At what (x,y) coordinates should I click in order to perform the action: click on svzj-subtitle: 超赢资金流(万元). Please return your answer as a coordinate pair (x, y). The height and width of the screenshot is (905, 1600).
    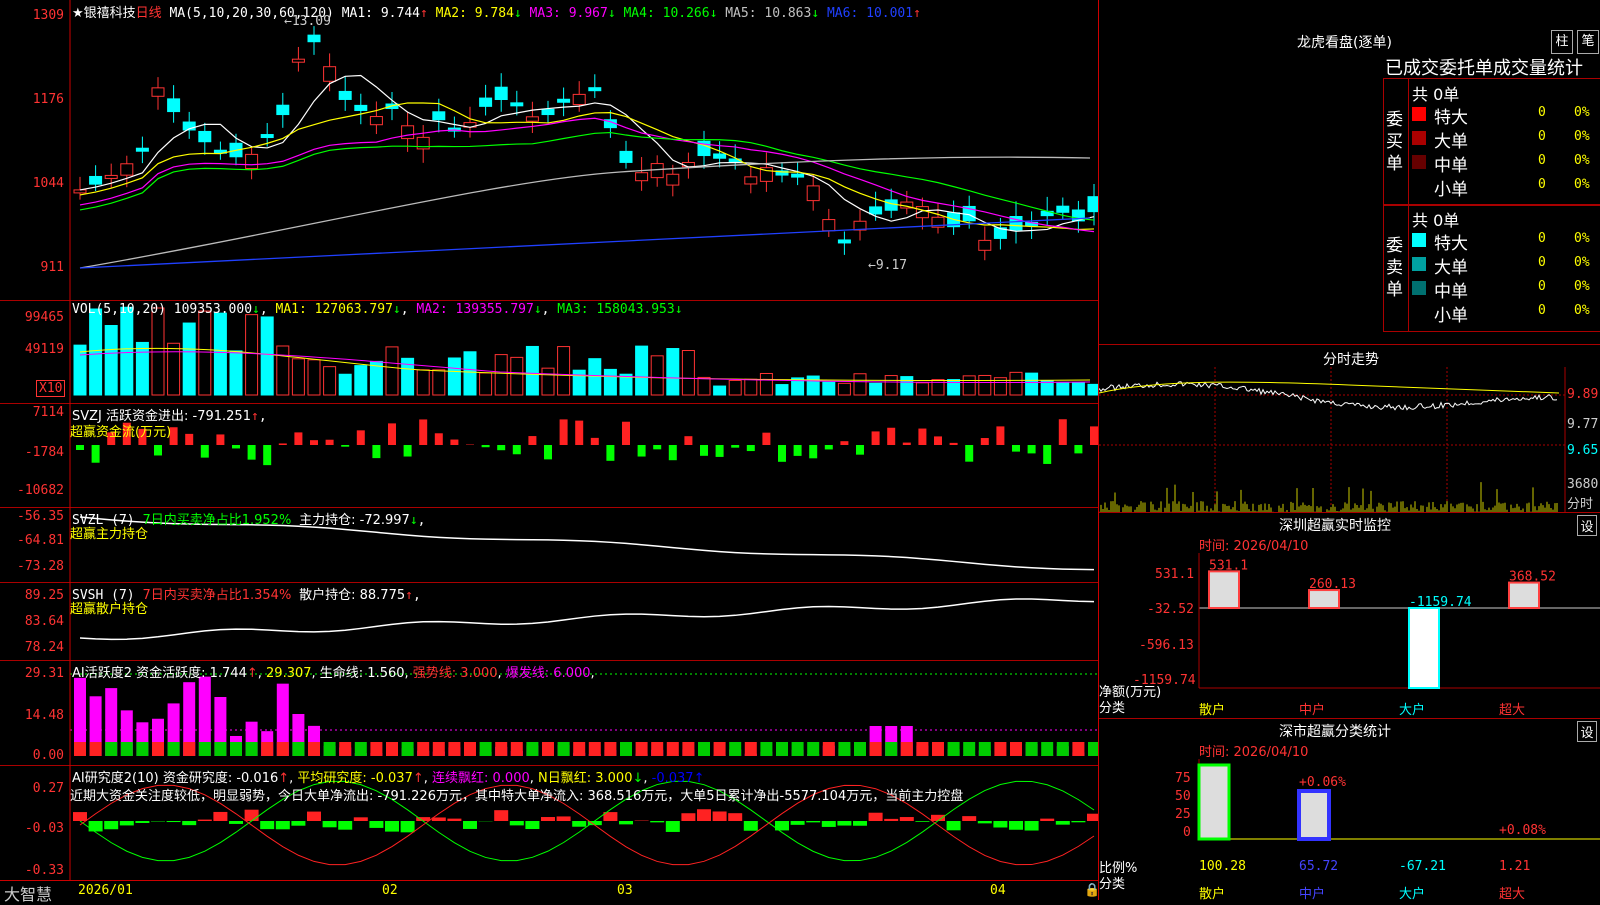
    Looking at the image, I should click on (120, 430).